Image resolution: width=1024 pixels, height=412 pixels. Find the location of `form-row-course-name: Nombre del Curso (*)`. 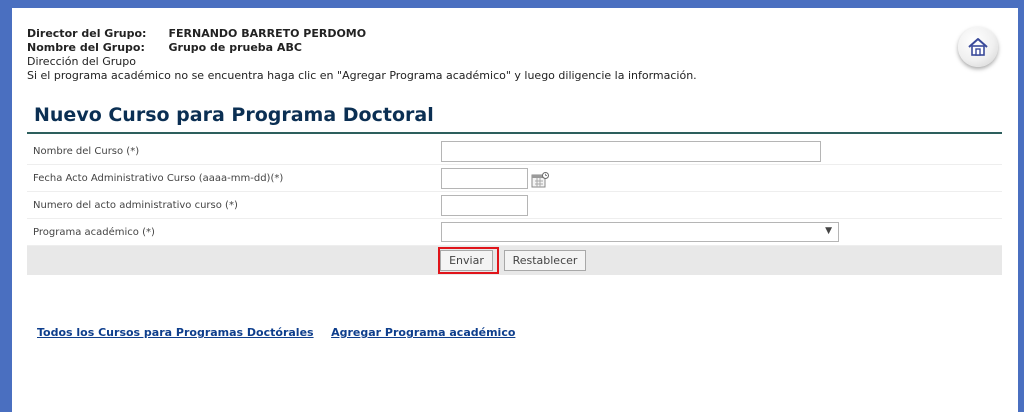

form-row-course-name: Nombre del Curso (*) is located at coordinates (514, 151).